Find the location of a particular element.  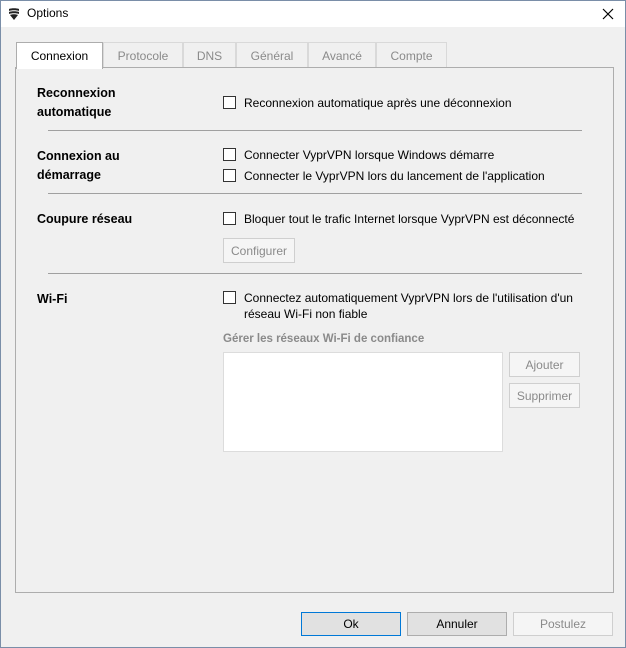

section-title-line: automatique is located at coordinates (74, 112).